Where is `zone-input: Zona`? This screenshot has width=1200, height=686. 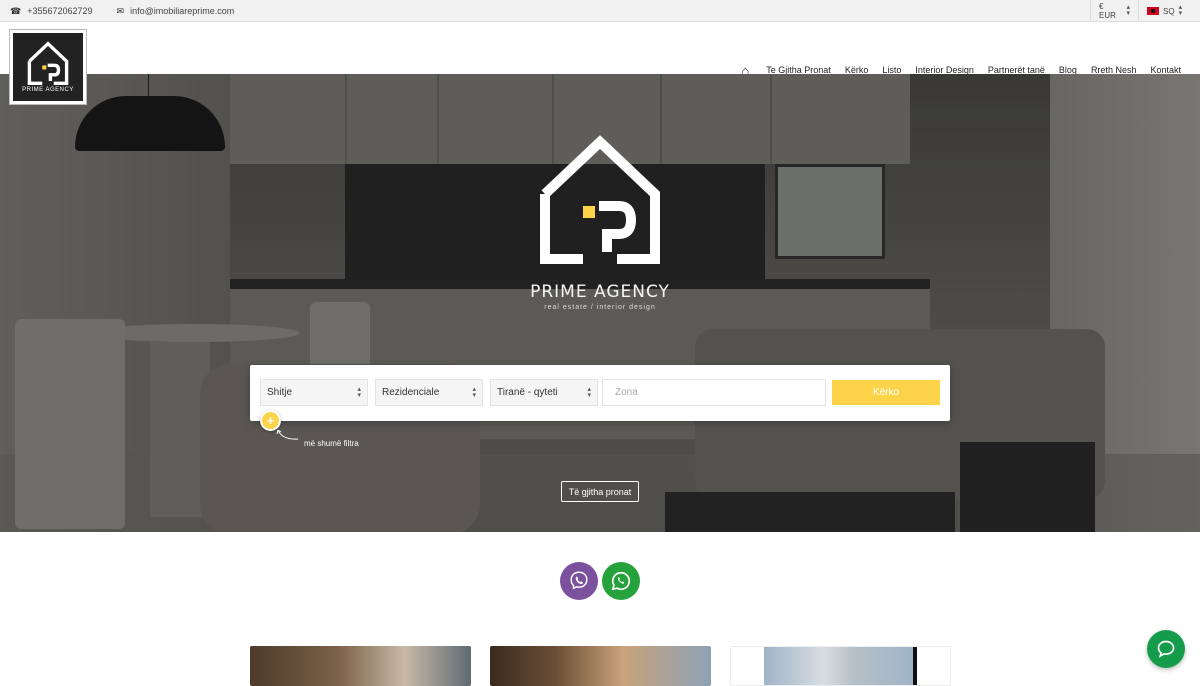
zone-input: Zona is located at coordinates (714, 392).